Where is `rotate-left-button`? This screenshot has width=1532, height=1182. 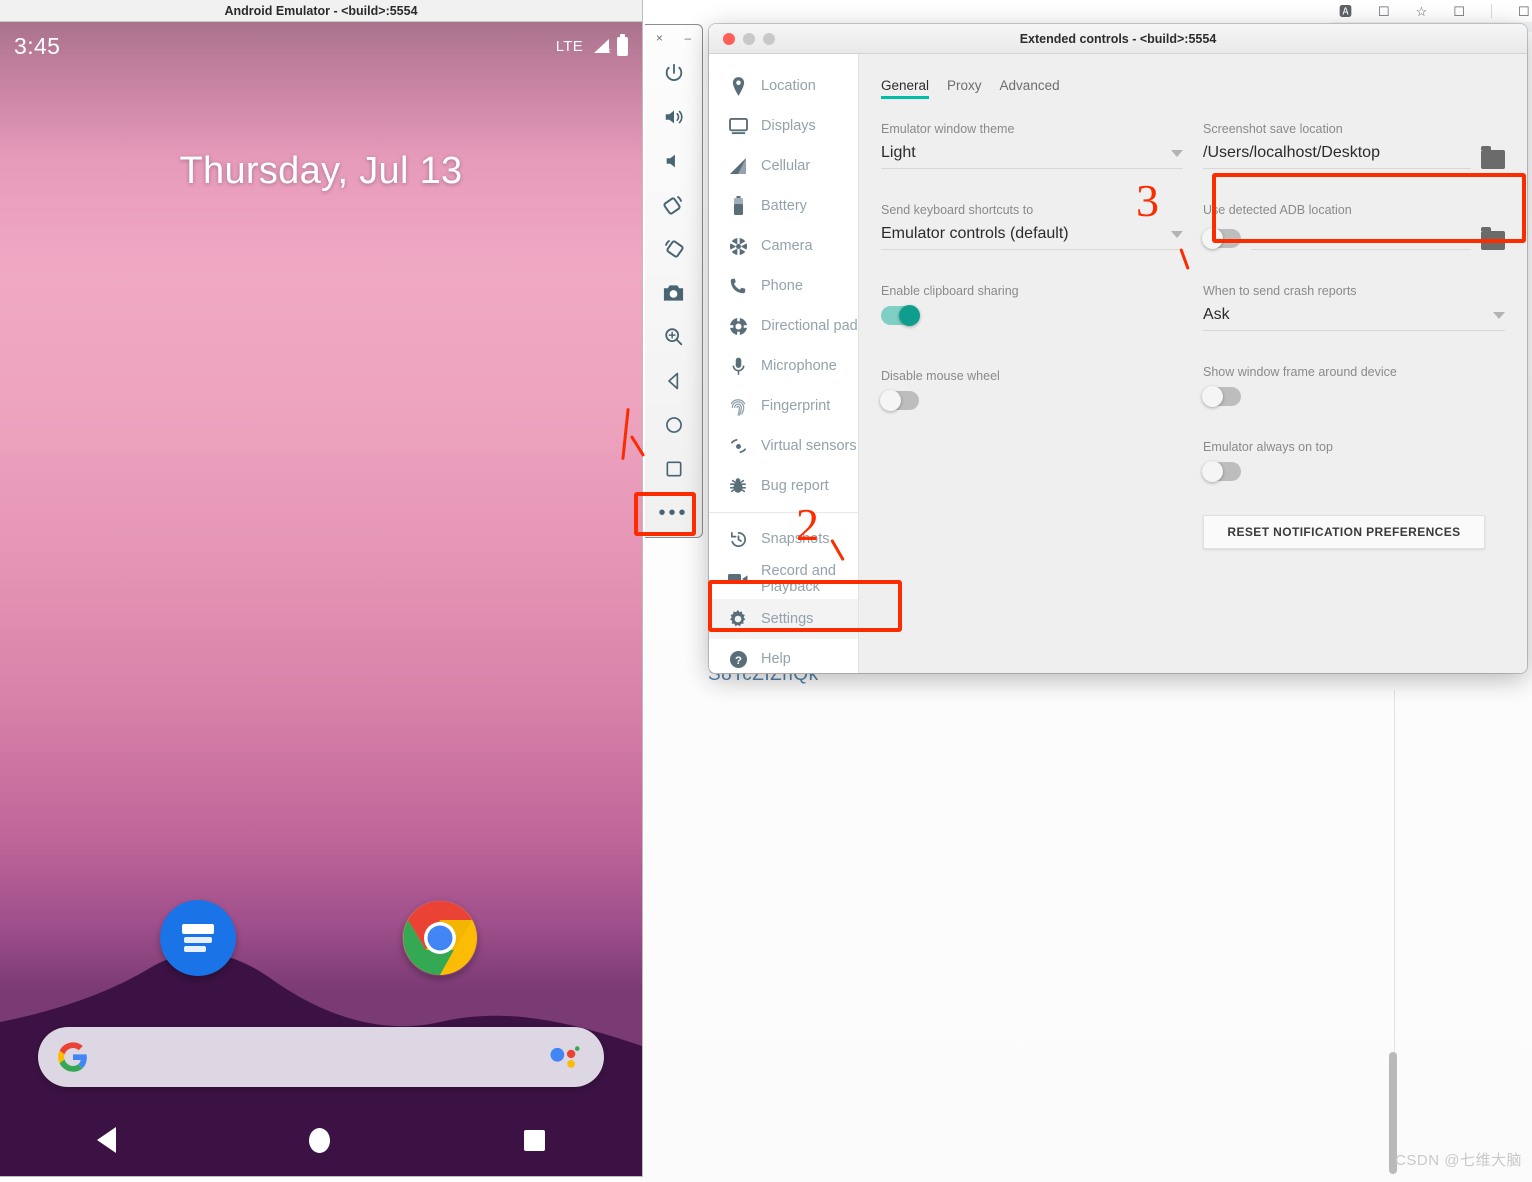
rotate-left-button is located at coordinates (674, 205).